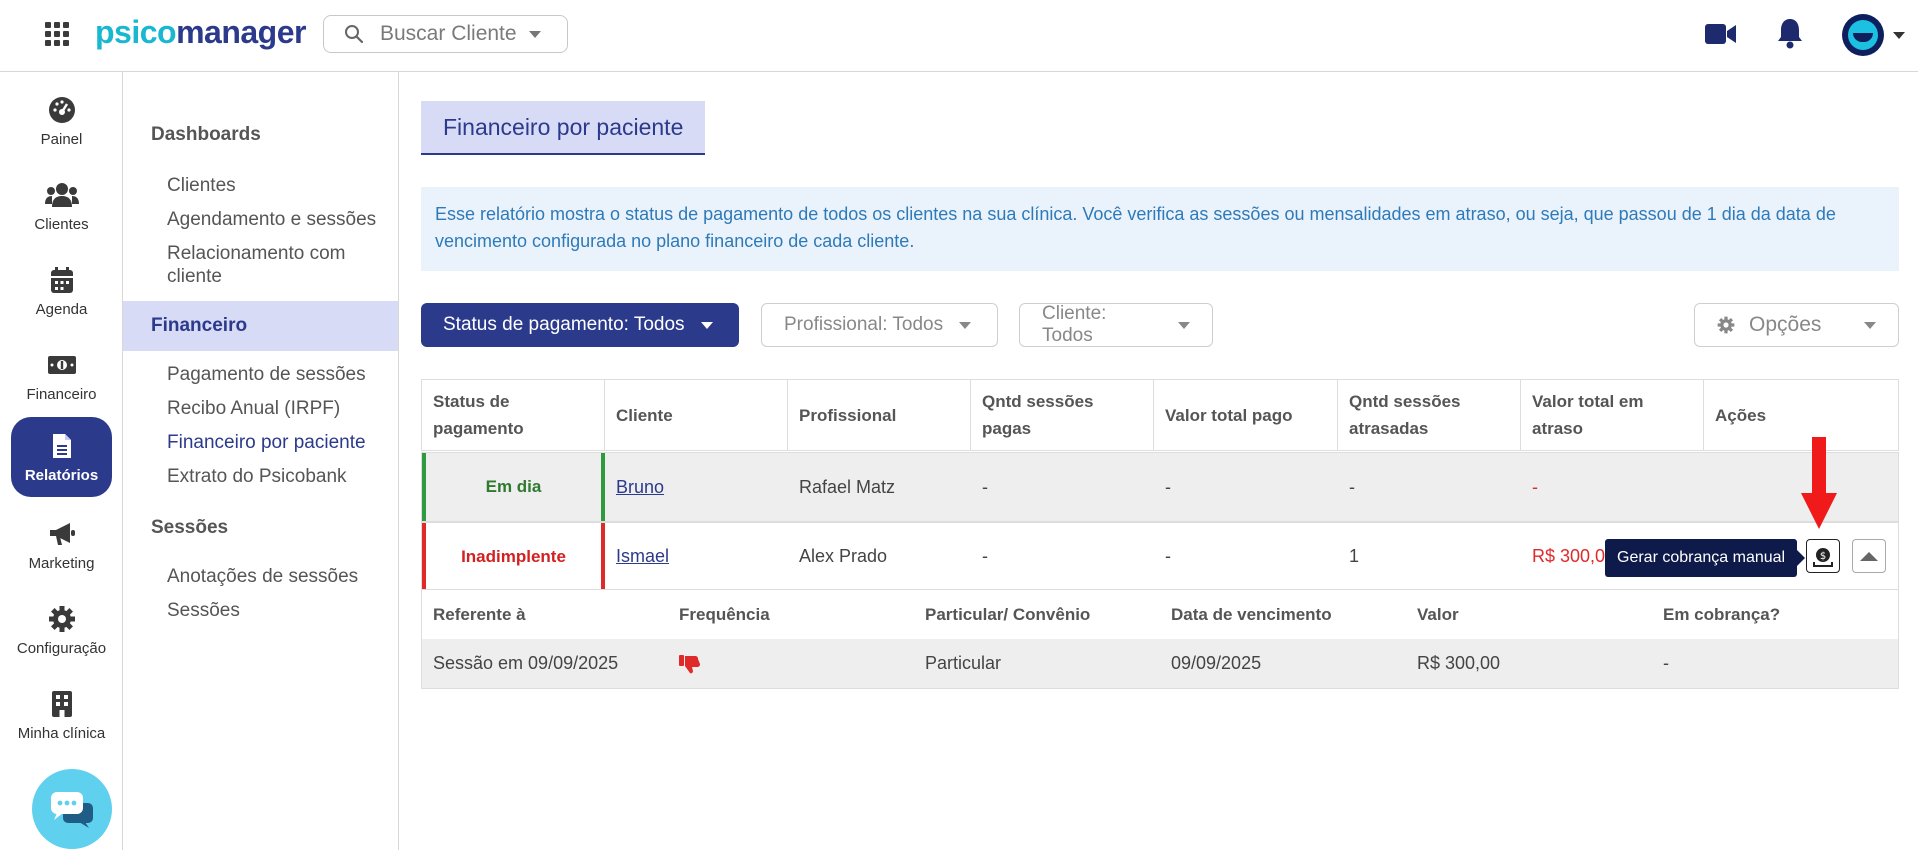  Describe the element at coordinates (959, 36) in the screenshot. I see `top-bar: psicomanager Buscar Cliente` at that location.